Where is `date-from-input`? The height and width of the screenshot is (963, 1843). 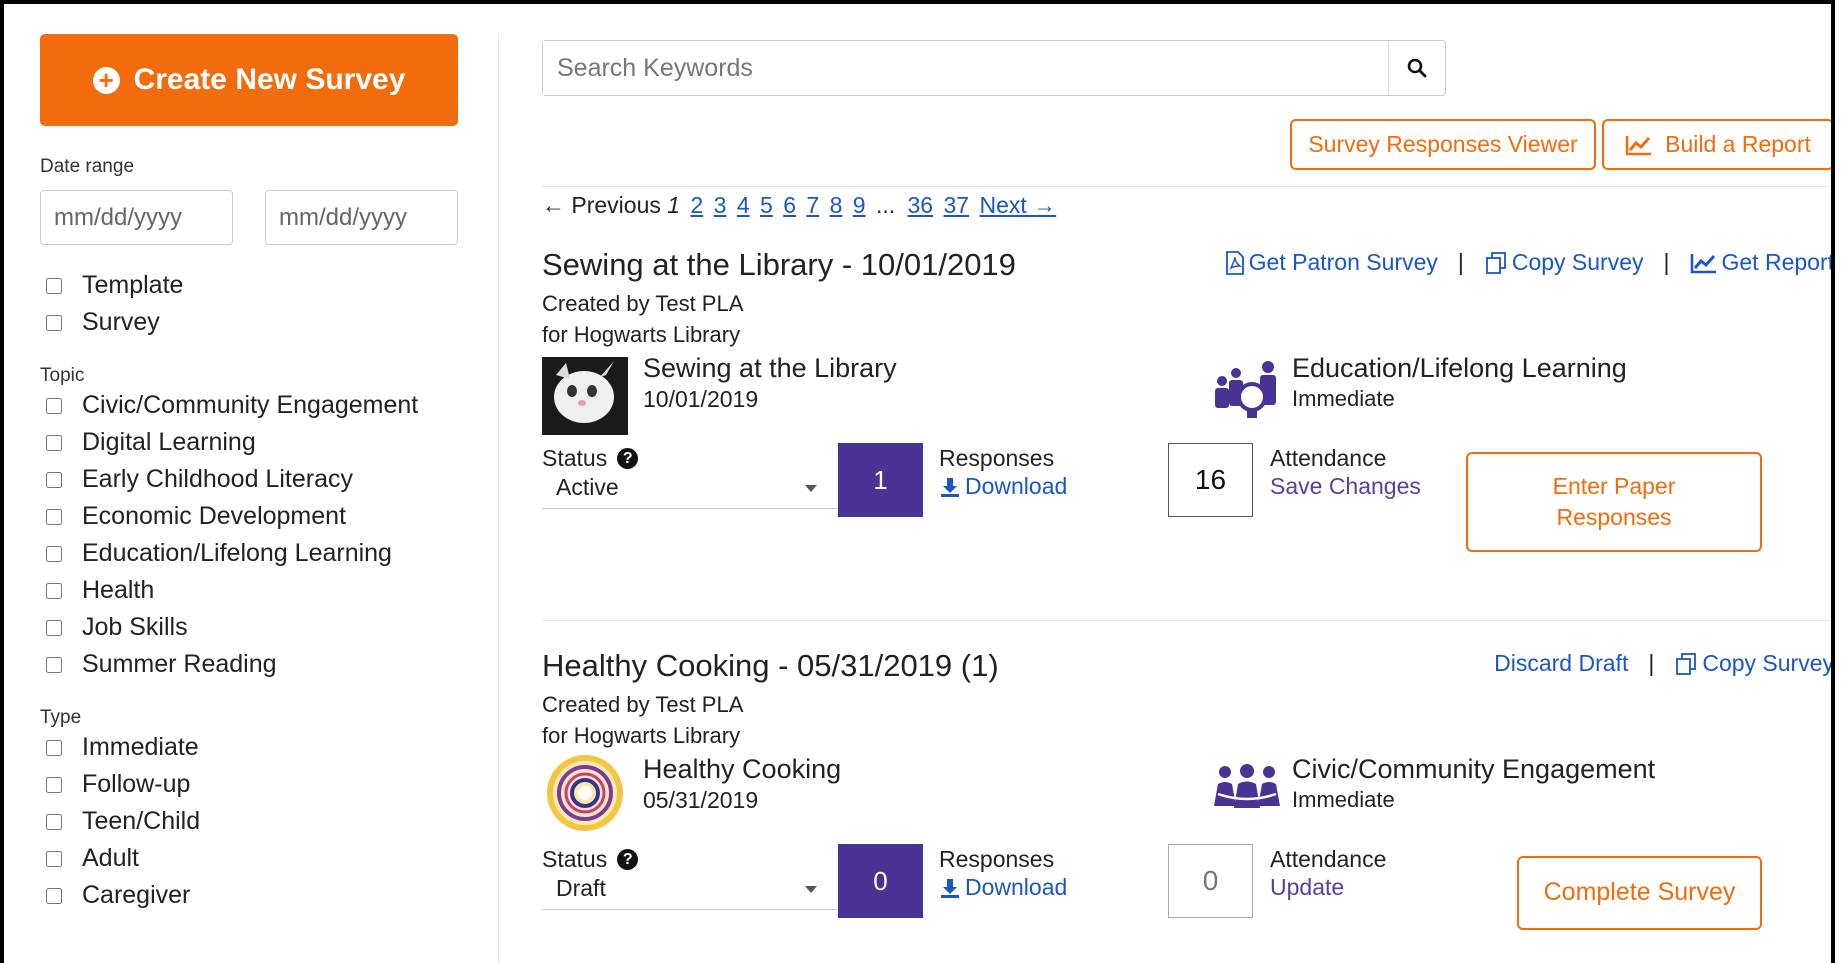 date-from-input is located at coordinates (136, 217).